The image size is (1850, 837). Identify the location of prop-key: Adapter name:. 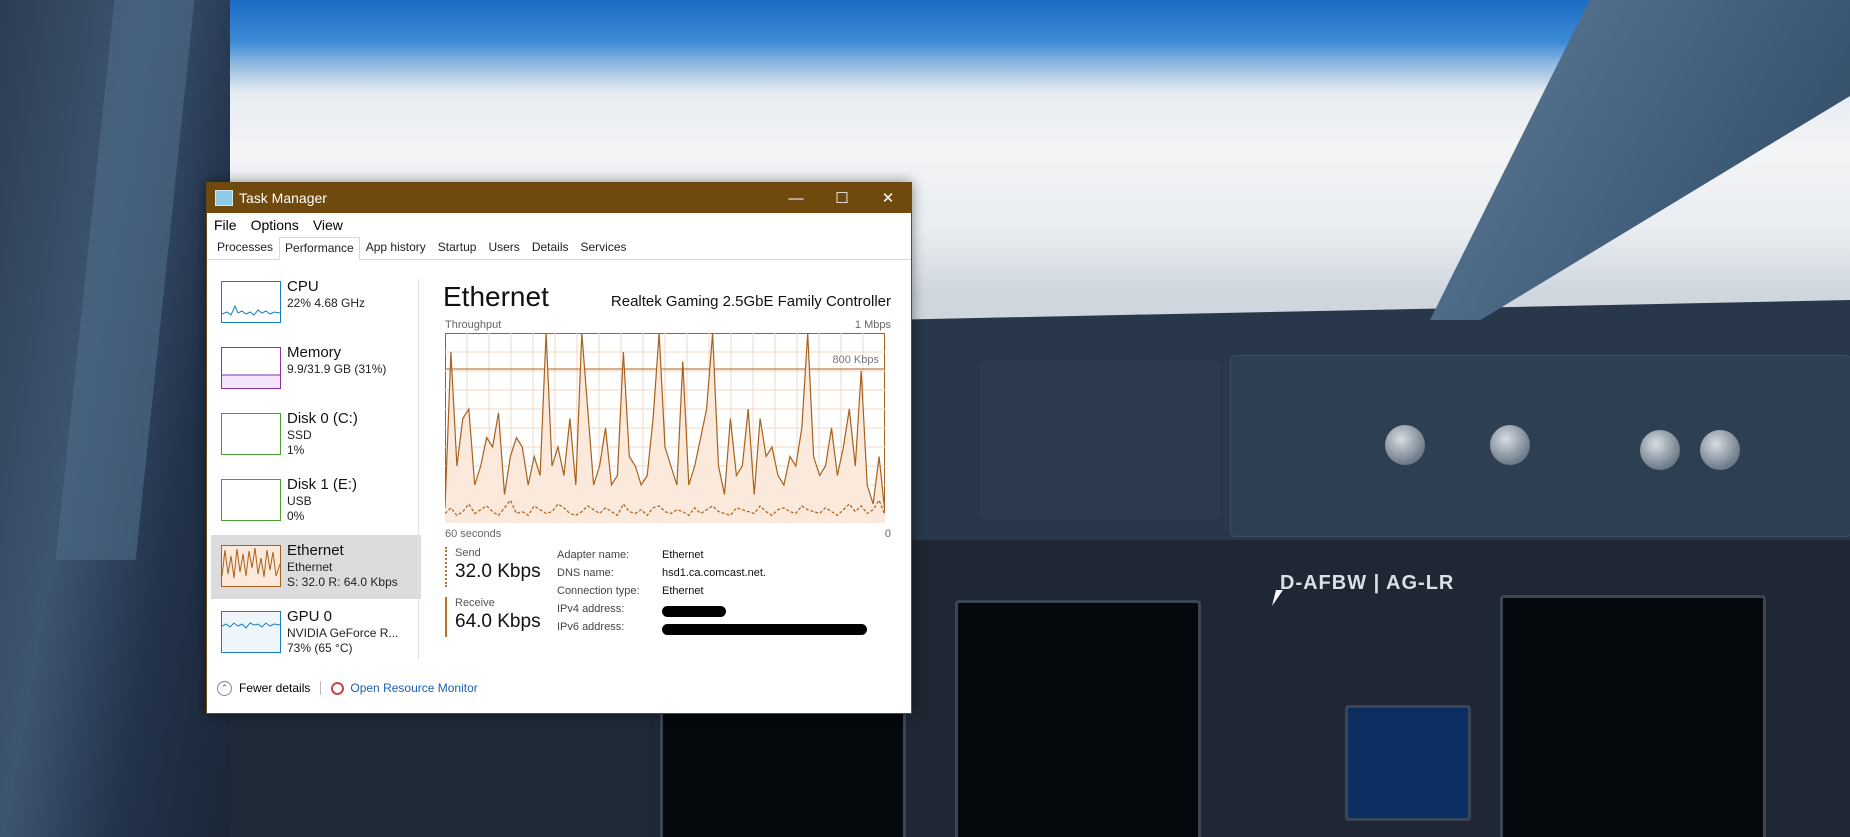
(593, 555).